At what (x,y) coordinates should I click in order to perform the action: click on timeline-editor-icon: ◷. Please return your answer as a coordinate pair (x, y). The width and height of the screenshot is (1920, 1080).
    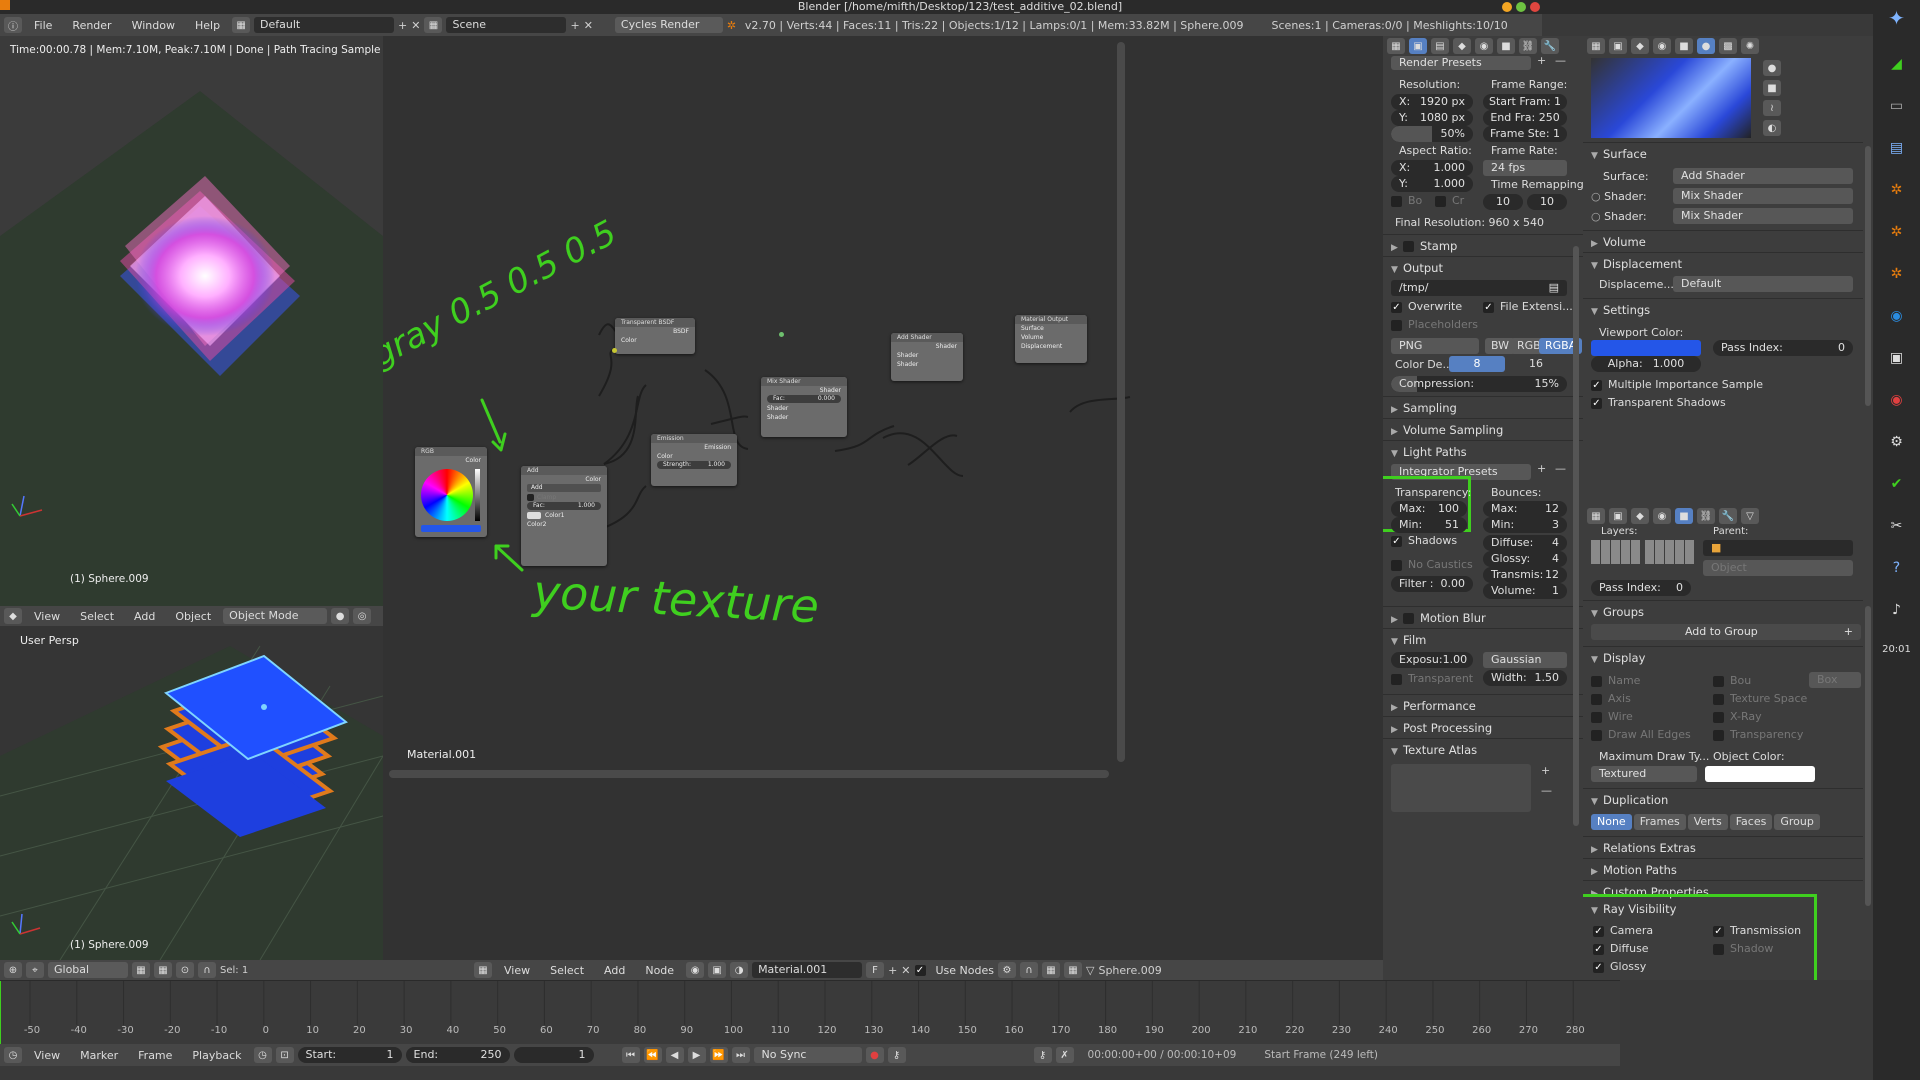
    Looking at the image, I should click on (13, 1055).